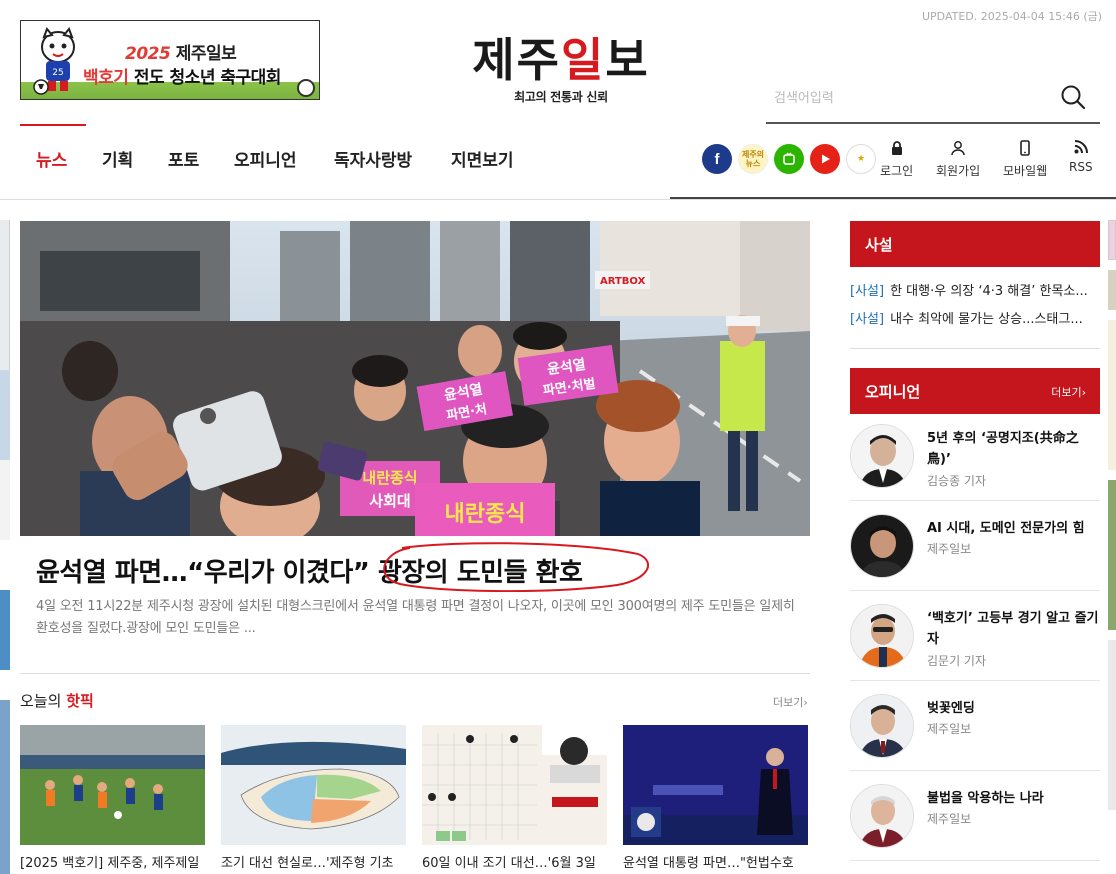 The image size is (1116, 874). Describe the element at coordinates (789, 159) in the screenshot. I see `tv-icon` at that location.